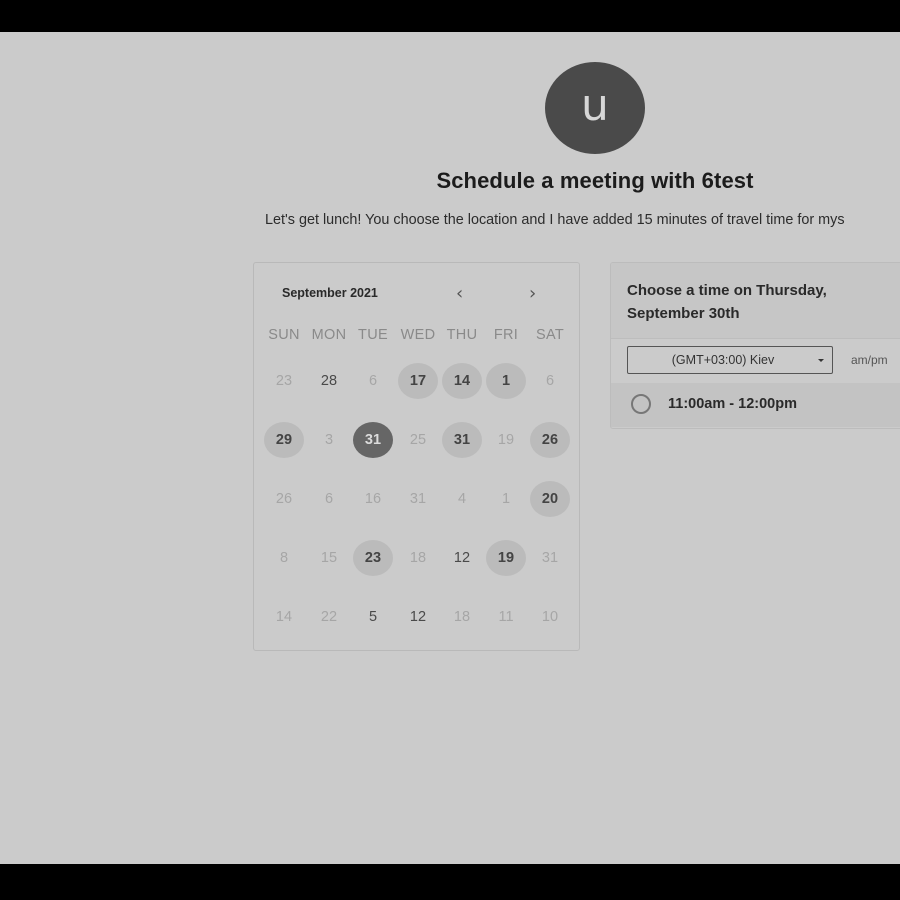  What do you see at coordinates (595, 180) in the screenshot?
I see `page-title: Schedule a meeting with 6test` at bounding box center [595, 180].